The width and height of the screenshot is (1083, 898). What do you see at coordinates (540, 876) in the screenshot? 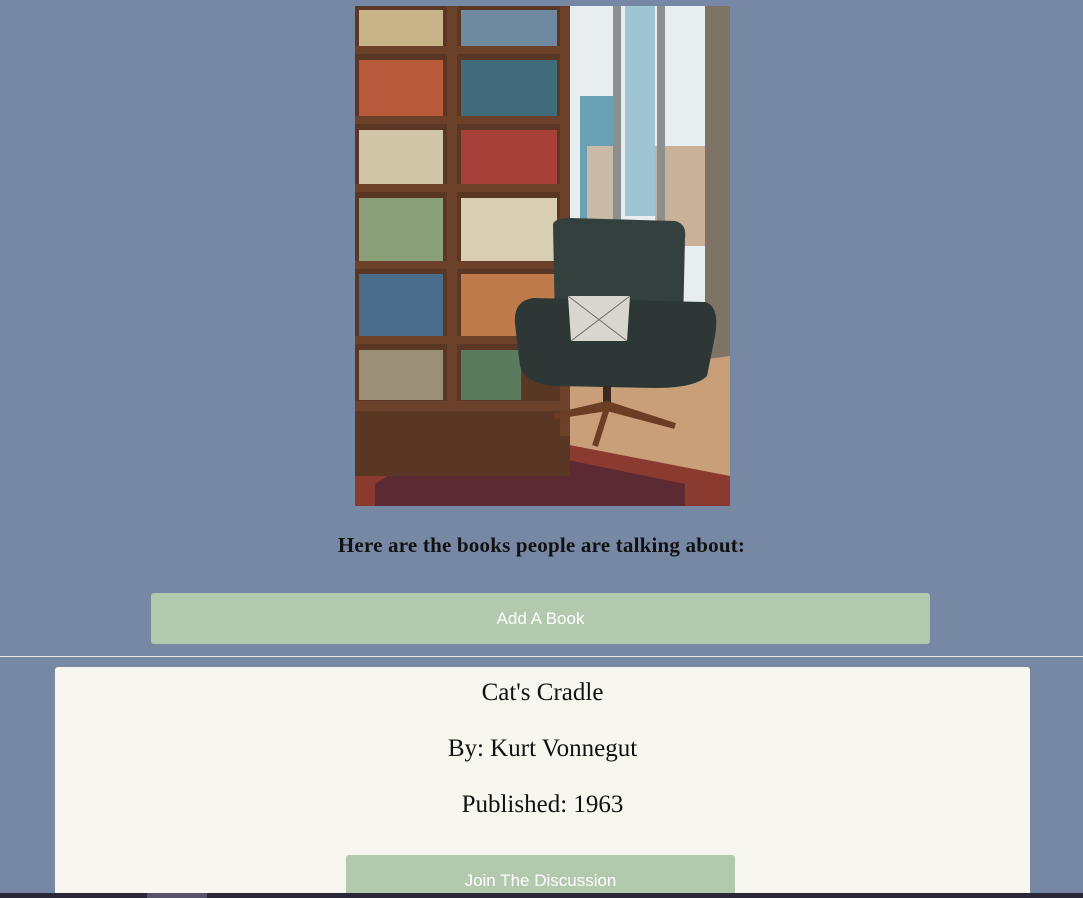
I see `join-discussion-button: Join The Discussion` at bounding box center [540, 876].